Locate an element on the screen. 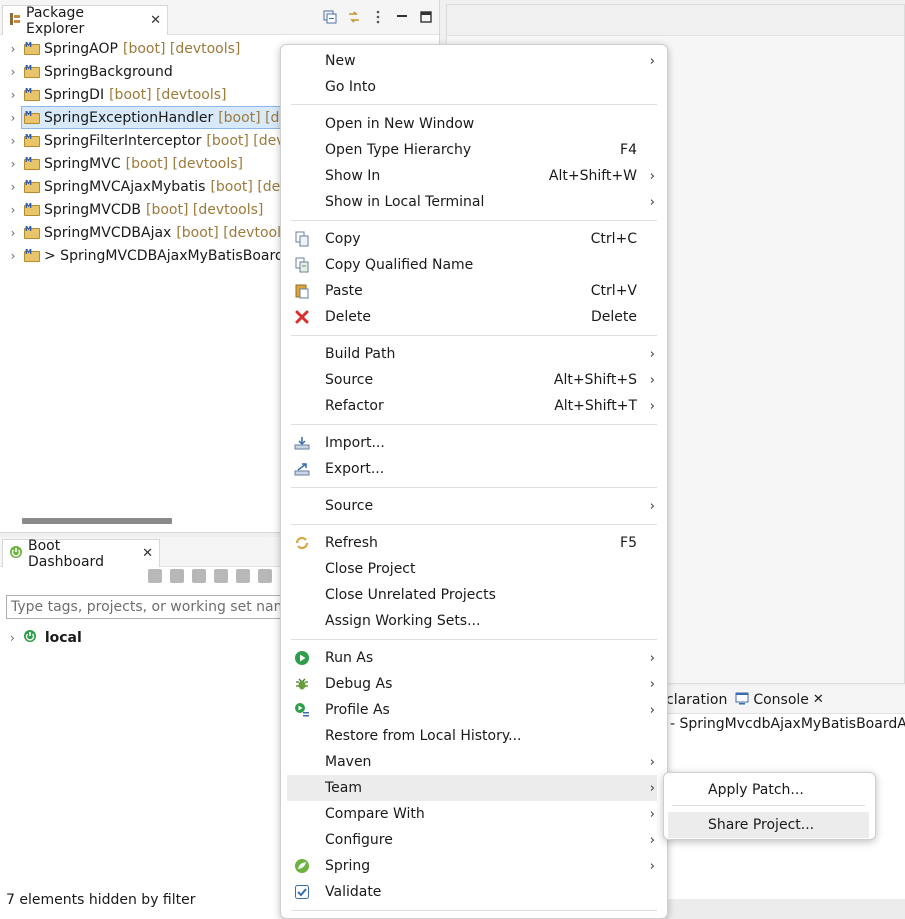 Image resolution: width=905 pixels, height=919 pixels. tab-label: Boot Dashboard is located at coordinates (66, 553).